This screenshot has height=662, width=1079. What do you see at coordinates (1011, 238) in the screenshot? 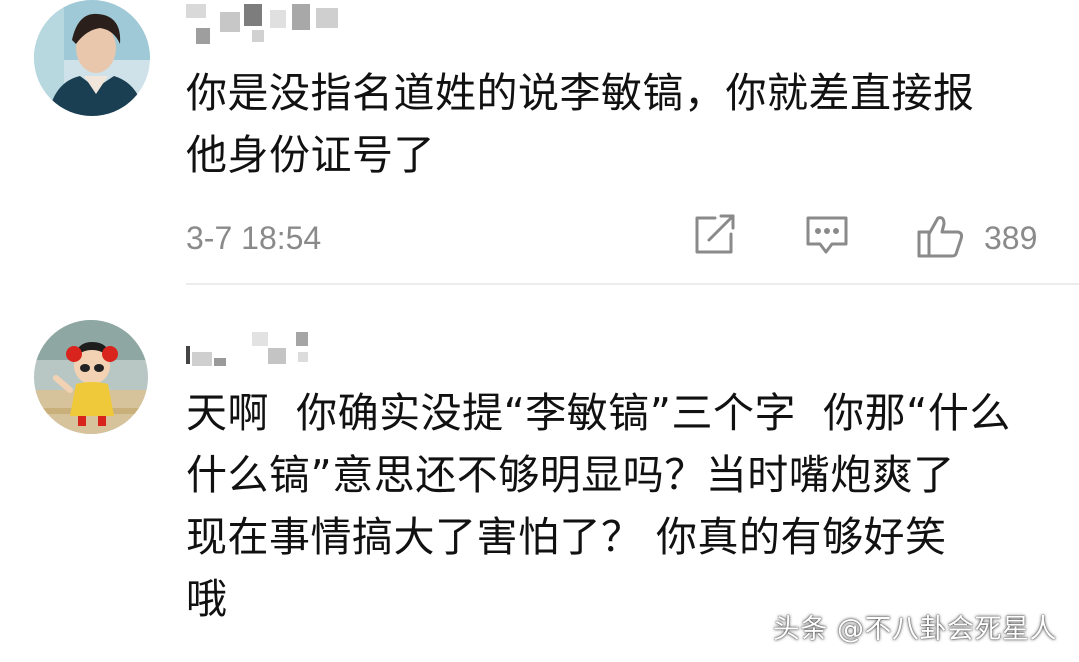
I see `like-count: 389` at bounding box center [1011, 238].